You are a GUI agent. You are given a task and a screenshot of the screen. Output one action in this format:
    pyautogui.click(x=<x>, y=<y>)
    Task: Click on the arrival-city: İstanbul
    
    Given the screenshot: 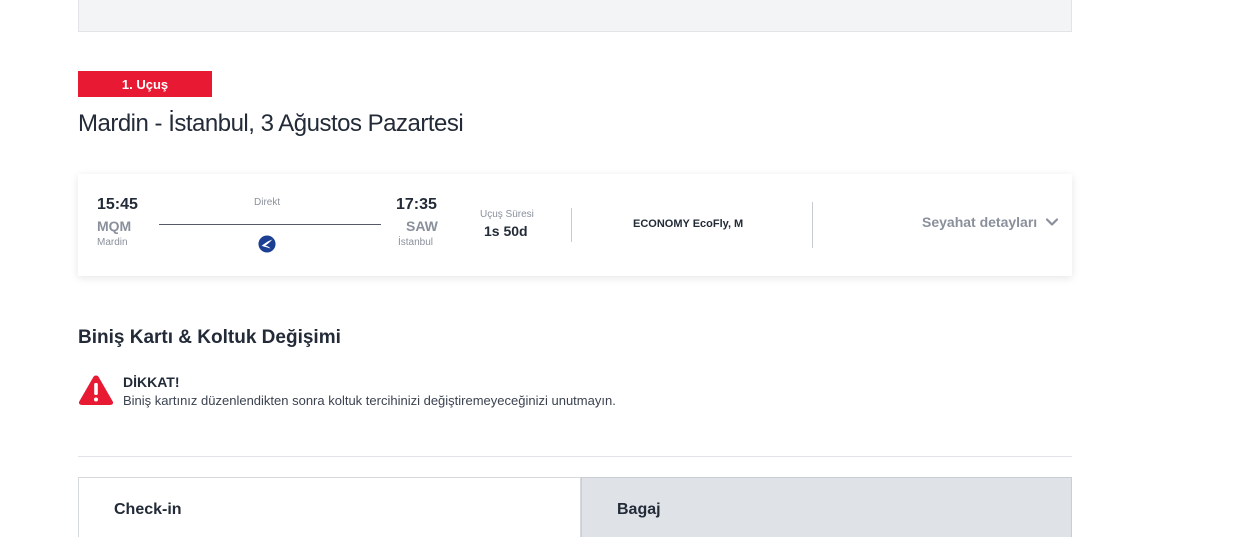 What is the action you would take?
    pyautogui.click(x=416, y=242)
    